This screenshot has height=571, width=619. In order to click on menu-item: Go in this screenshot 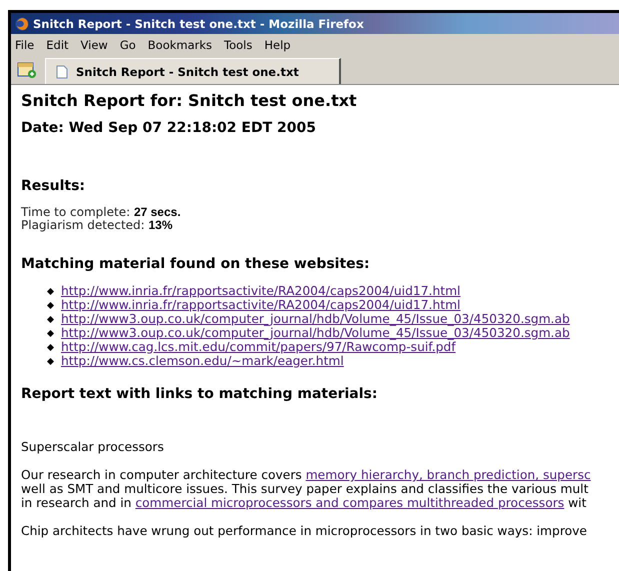, I will do `click(128, 45)`.